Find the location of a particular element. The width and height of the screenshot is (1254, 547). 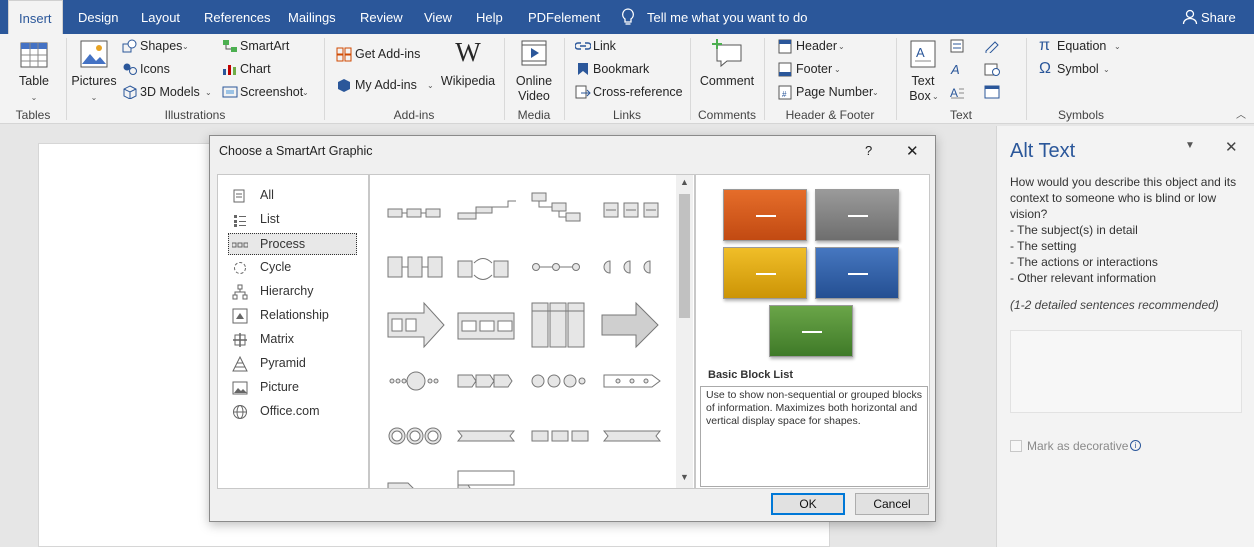

layout-thumbnails is located at coordinates (524, 340).